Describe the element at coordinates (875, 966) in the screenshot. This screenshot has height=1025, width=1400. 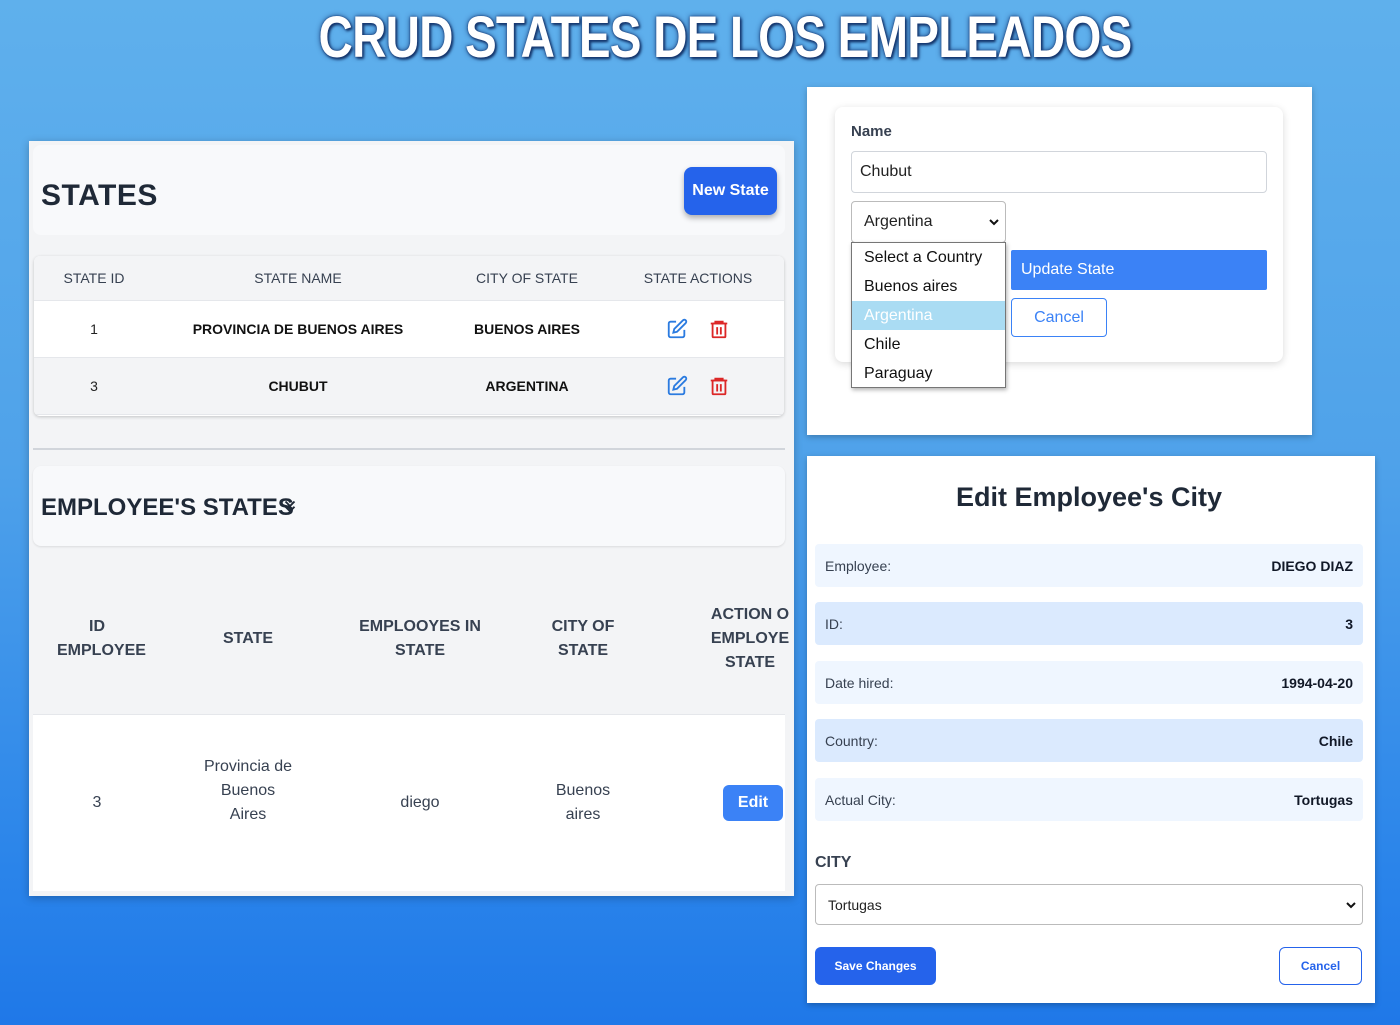
I see `save-changes-button: Save Changes` at that location.